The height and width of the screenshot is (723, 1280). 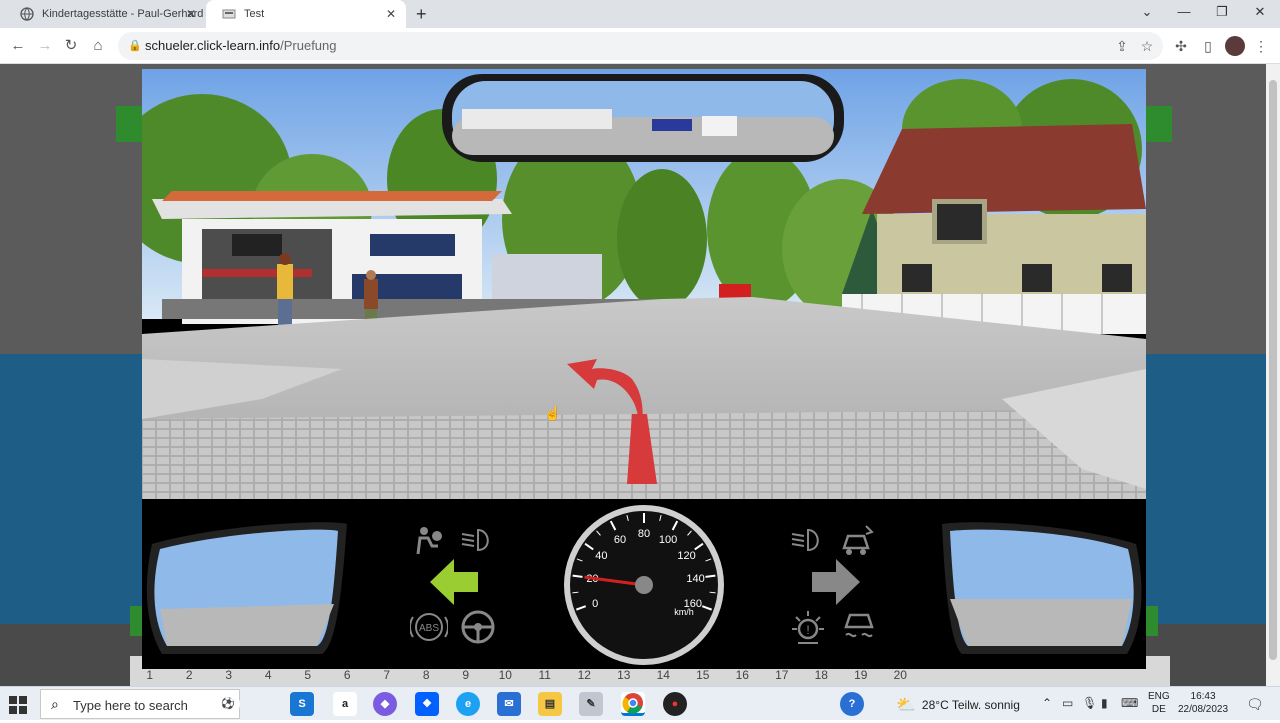 What do you see at coordinates (591, 704) in the screenshot?
I see `app-feather-icon: ✎` at bounding box center [591, 704].